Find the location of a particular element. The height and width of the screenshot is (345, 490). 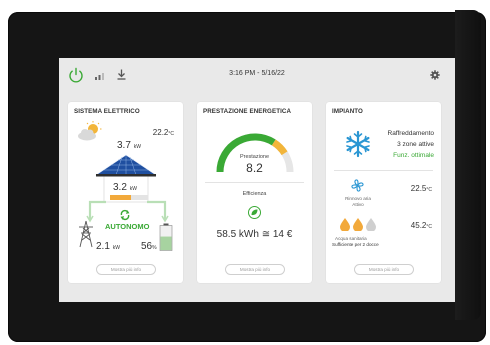

top-bar: 3:16 PM - 5/16/22 is located at coordinates (257, 75).